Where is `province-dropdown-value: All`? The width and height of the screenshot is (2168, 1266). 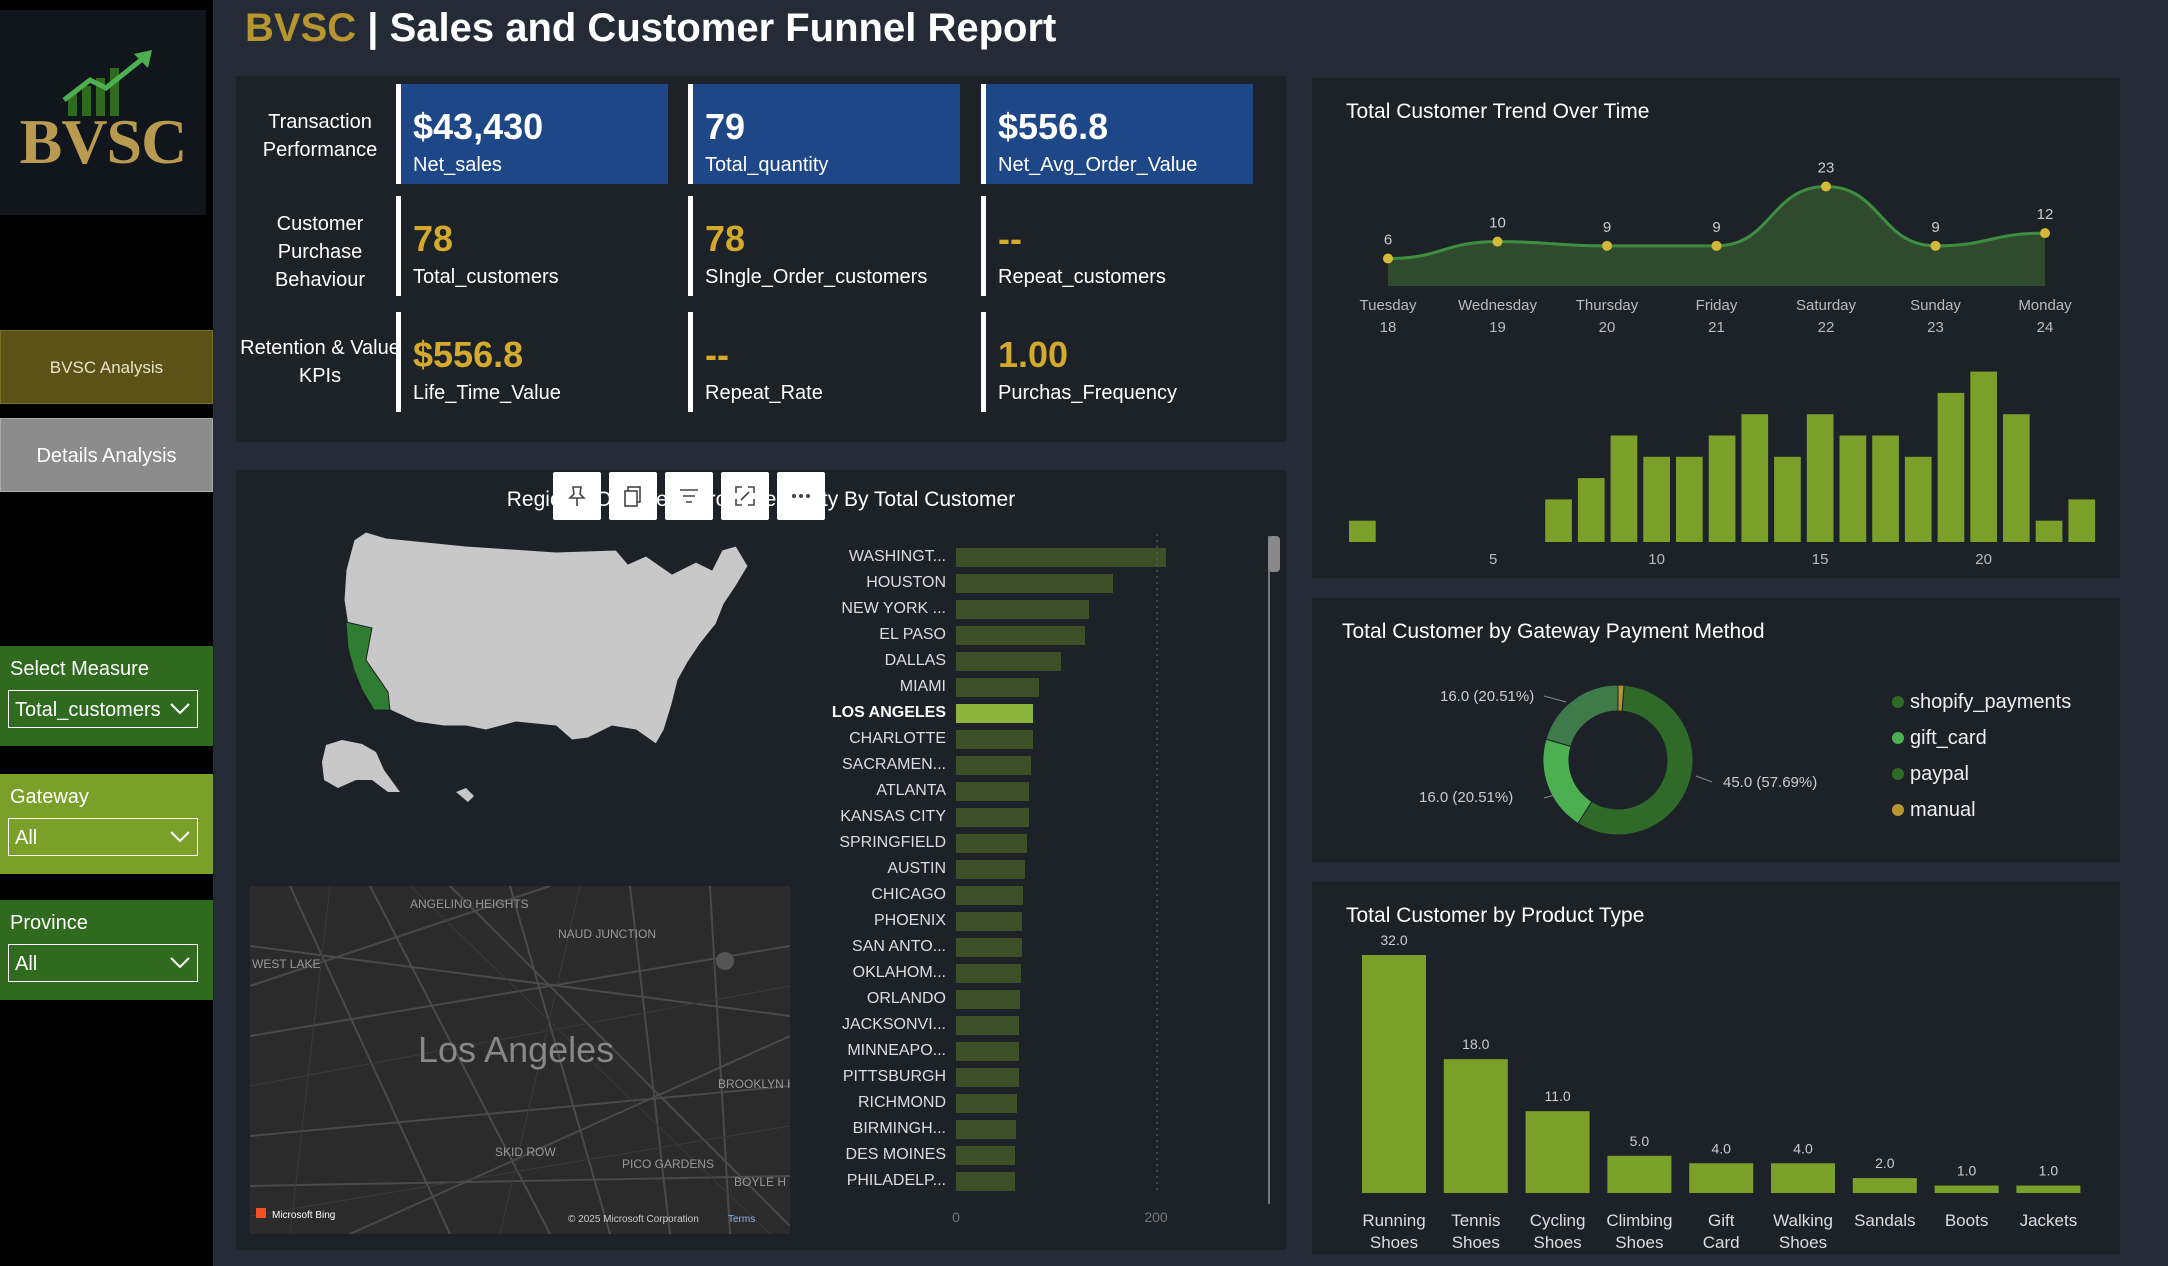
province-dropdown-value: All is located at coordinates (26, 964).